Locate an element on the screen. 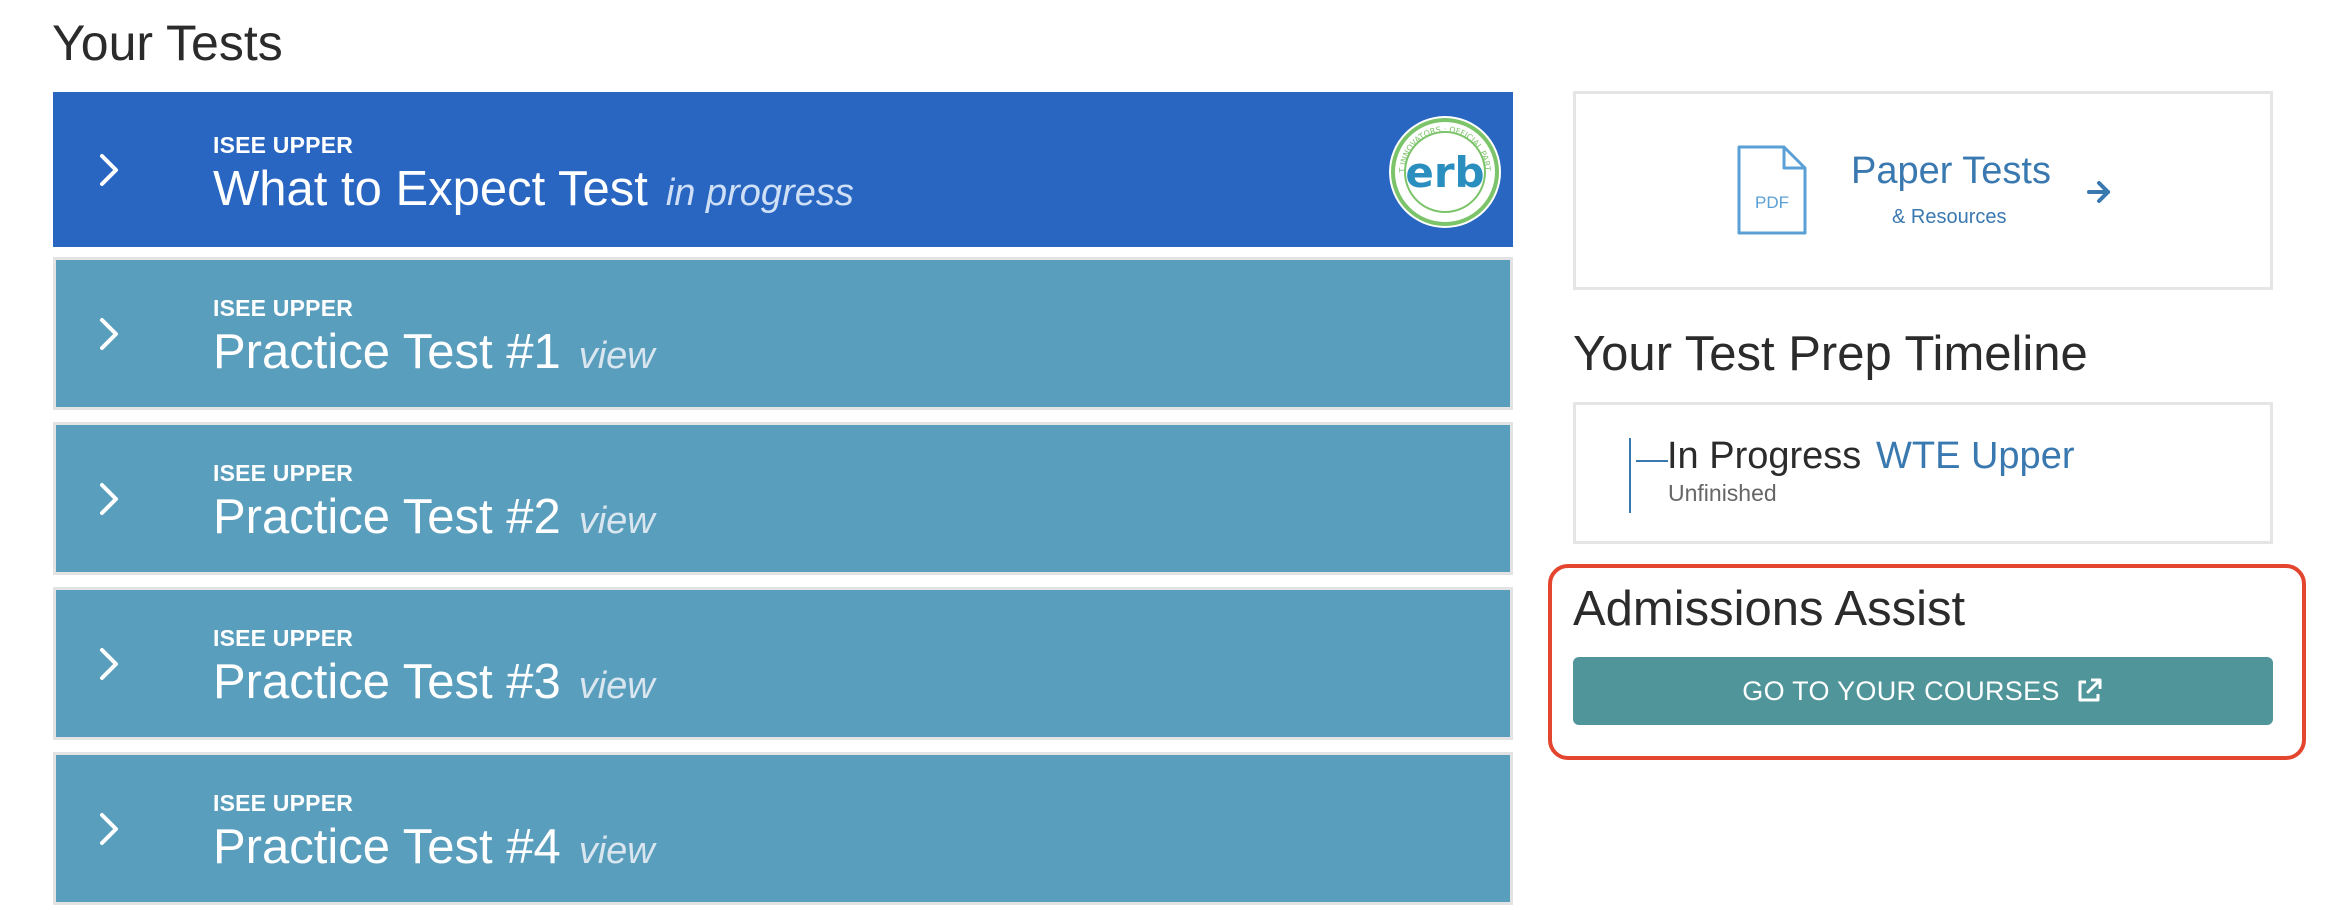 This screenshot has width=2328, height=910. timeline-track is located at coordinates (1630, 475).